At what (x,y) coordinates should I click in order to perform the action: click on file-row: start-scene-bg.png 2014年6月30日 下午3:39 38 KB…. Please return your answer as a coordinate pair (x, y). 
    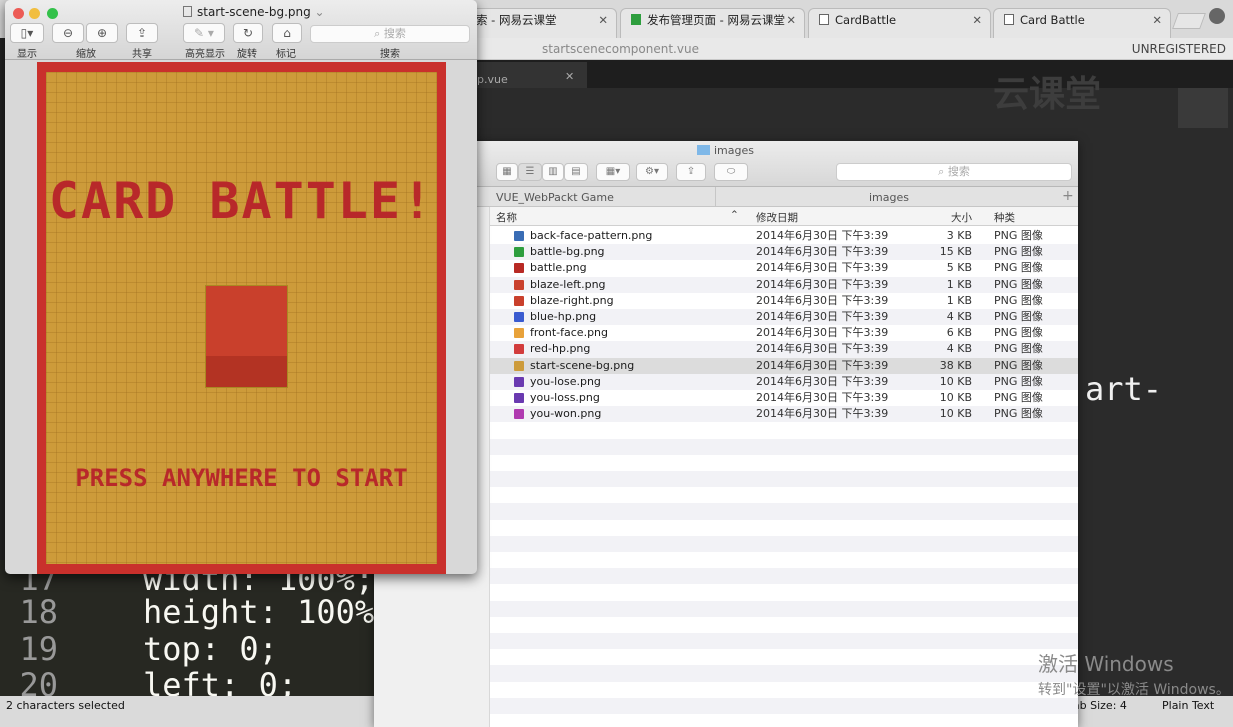
    Looking at the image, I should click on (784, 365).